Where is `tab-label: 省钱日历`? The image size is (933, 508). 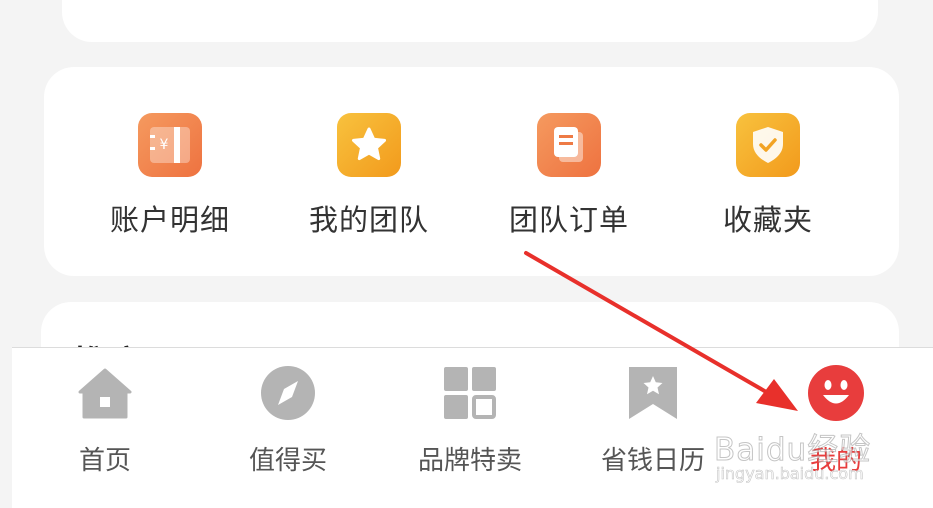
tab-label: 省钱日历 is located at coordinates (652, 461).